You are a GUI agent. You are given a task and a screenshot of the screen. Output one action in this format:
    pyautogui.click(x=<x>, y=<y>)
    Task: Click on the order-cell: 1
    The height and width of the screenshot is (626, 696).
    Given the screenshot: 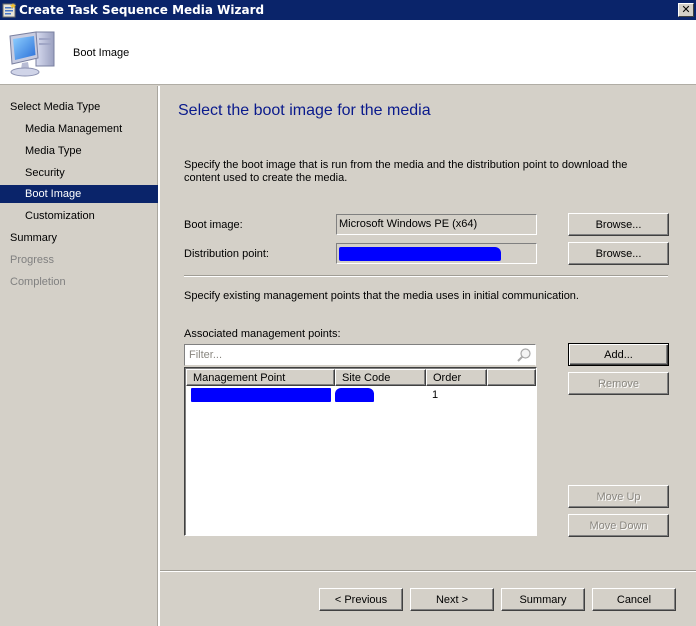 What is the action you would take?
    pyautogui.click(x=435, y=395)
    